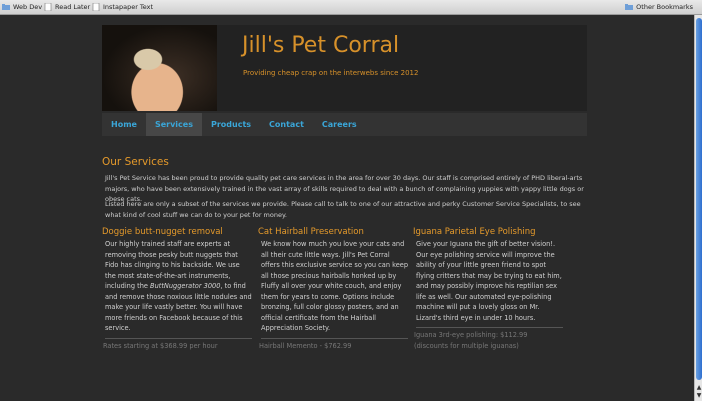 This screenshot has width=702, height=401. Describe the element at coordinates (124, 124) in the screenshot. I see `nav-home: Home` at that location.